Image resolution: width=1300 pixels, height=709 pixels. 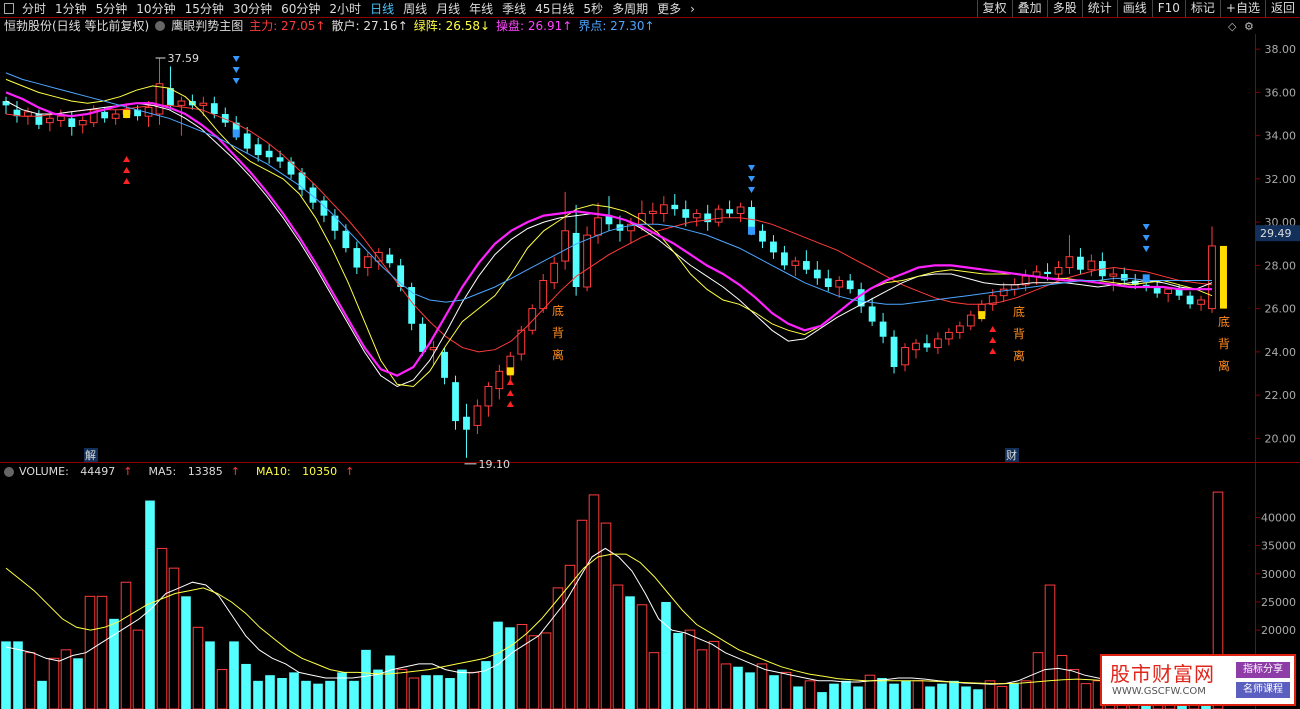 I want to click on ma5-name: MA5:, so click(x=162, y=471).